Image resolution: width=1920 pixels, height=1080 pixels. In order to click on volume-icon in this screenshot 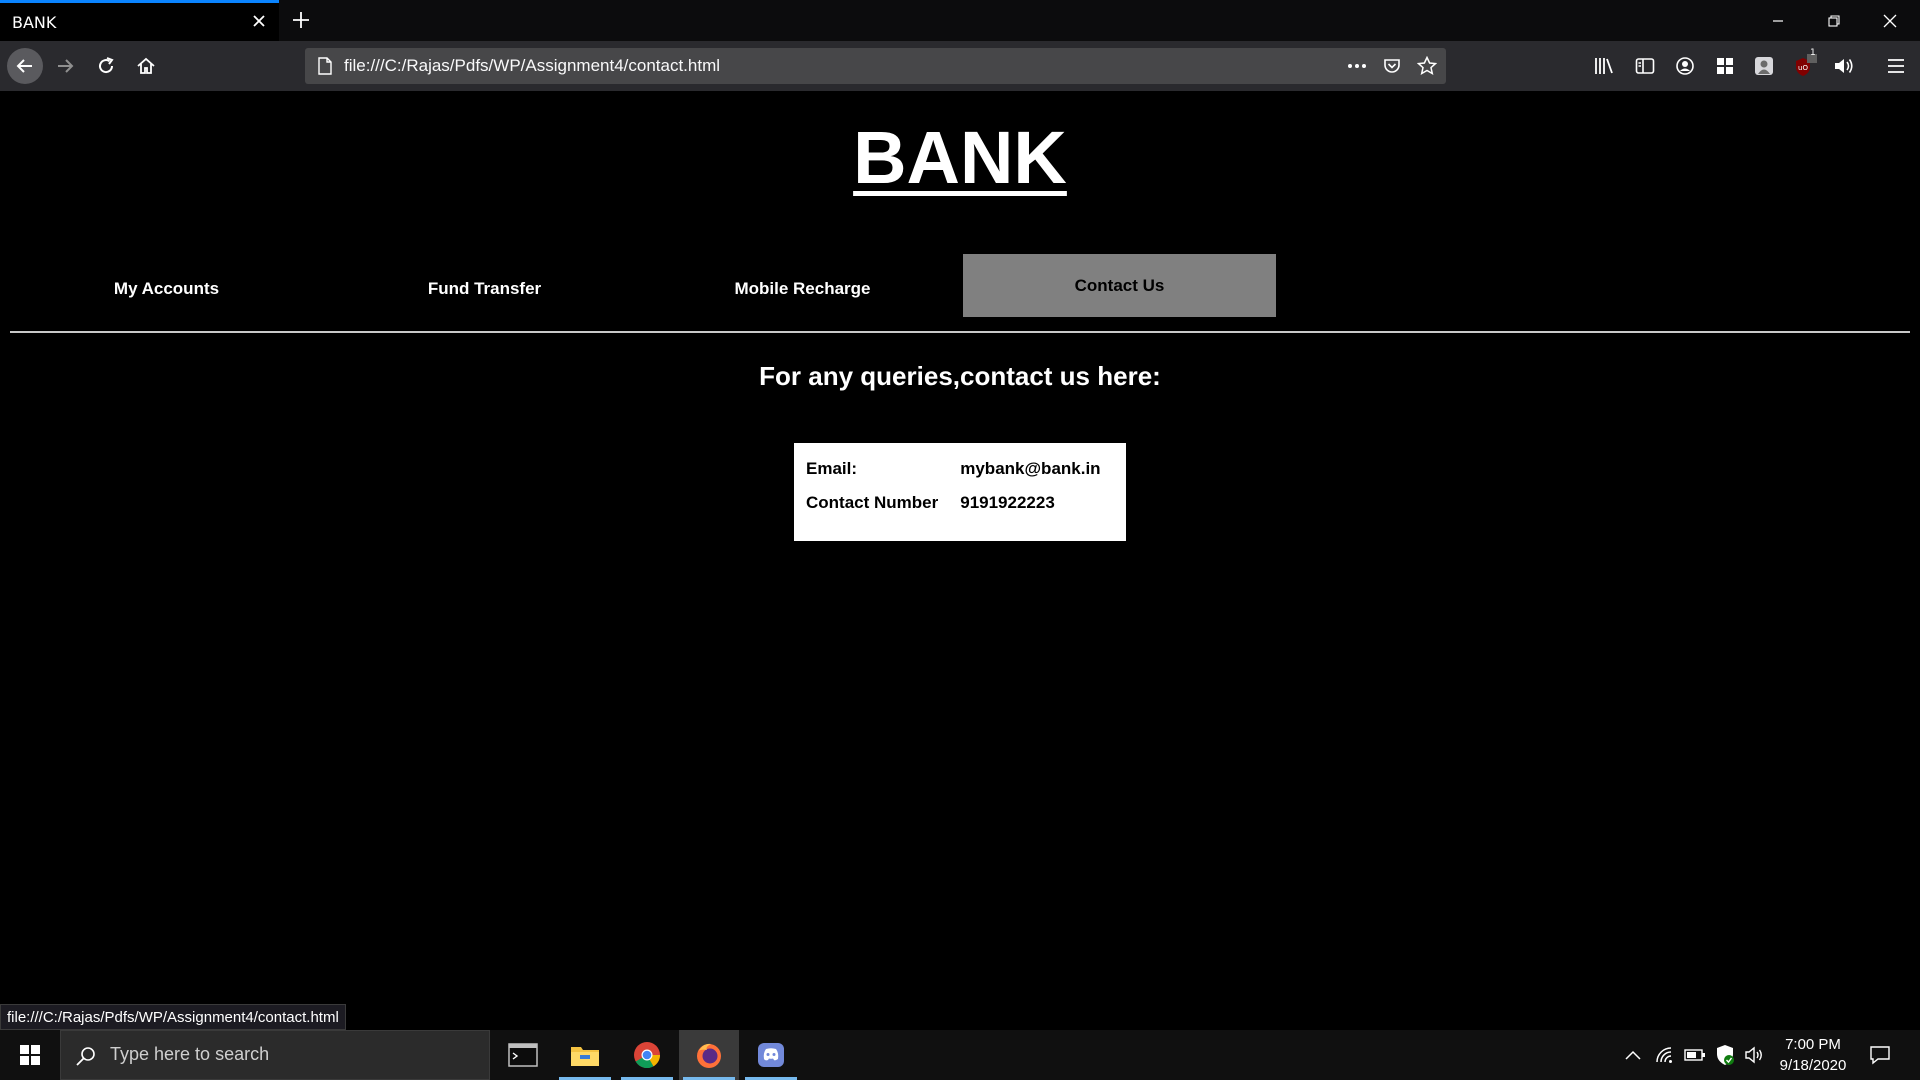, I will do `click(1755, 1055)`.